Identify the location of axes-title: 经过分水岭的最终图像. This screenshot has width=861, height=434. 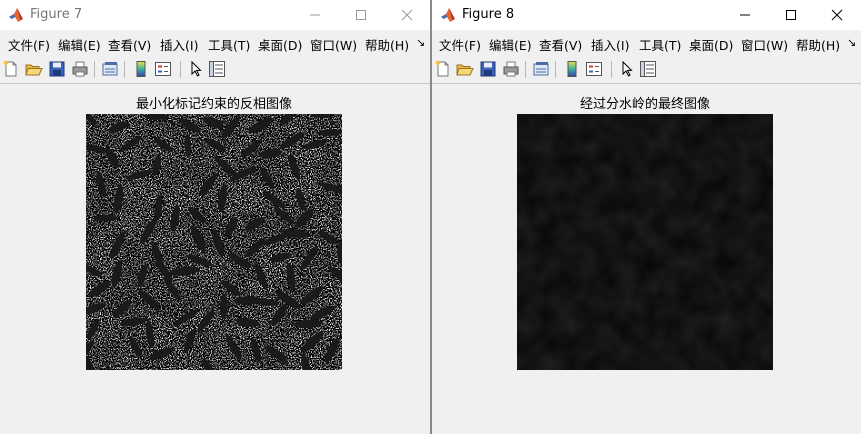
(644, 104).